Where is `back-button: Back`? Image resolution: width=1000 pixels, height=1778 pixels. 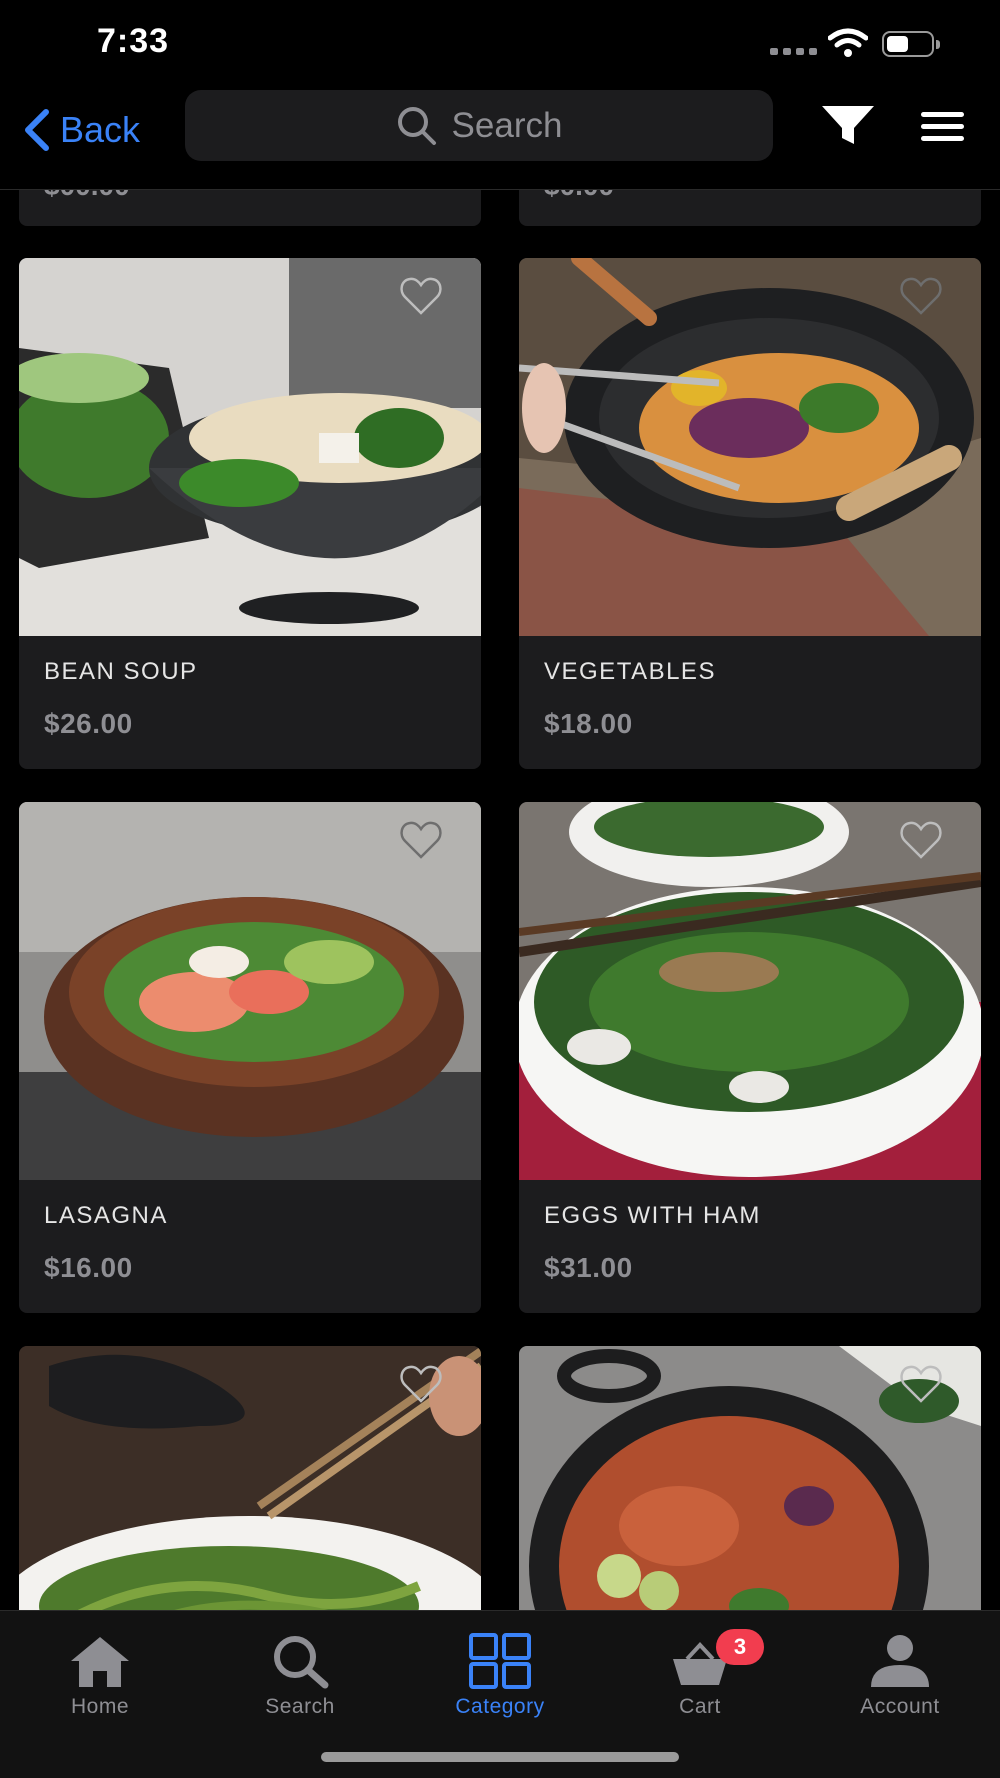
back-button: Back is located at coordinates (81, 130).